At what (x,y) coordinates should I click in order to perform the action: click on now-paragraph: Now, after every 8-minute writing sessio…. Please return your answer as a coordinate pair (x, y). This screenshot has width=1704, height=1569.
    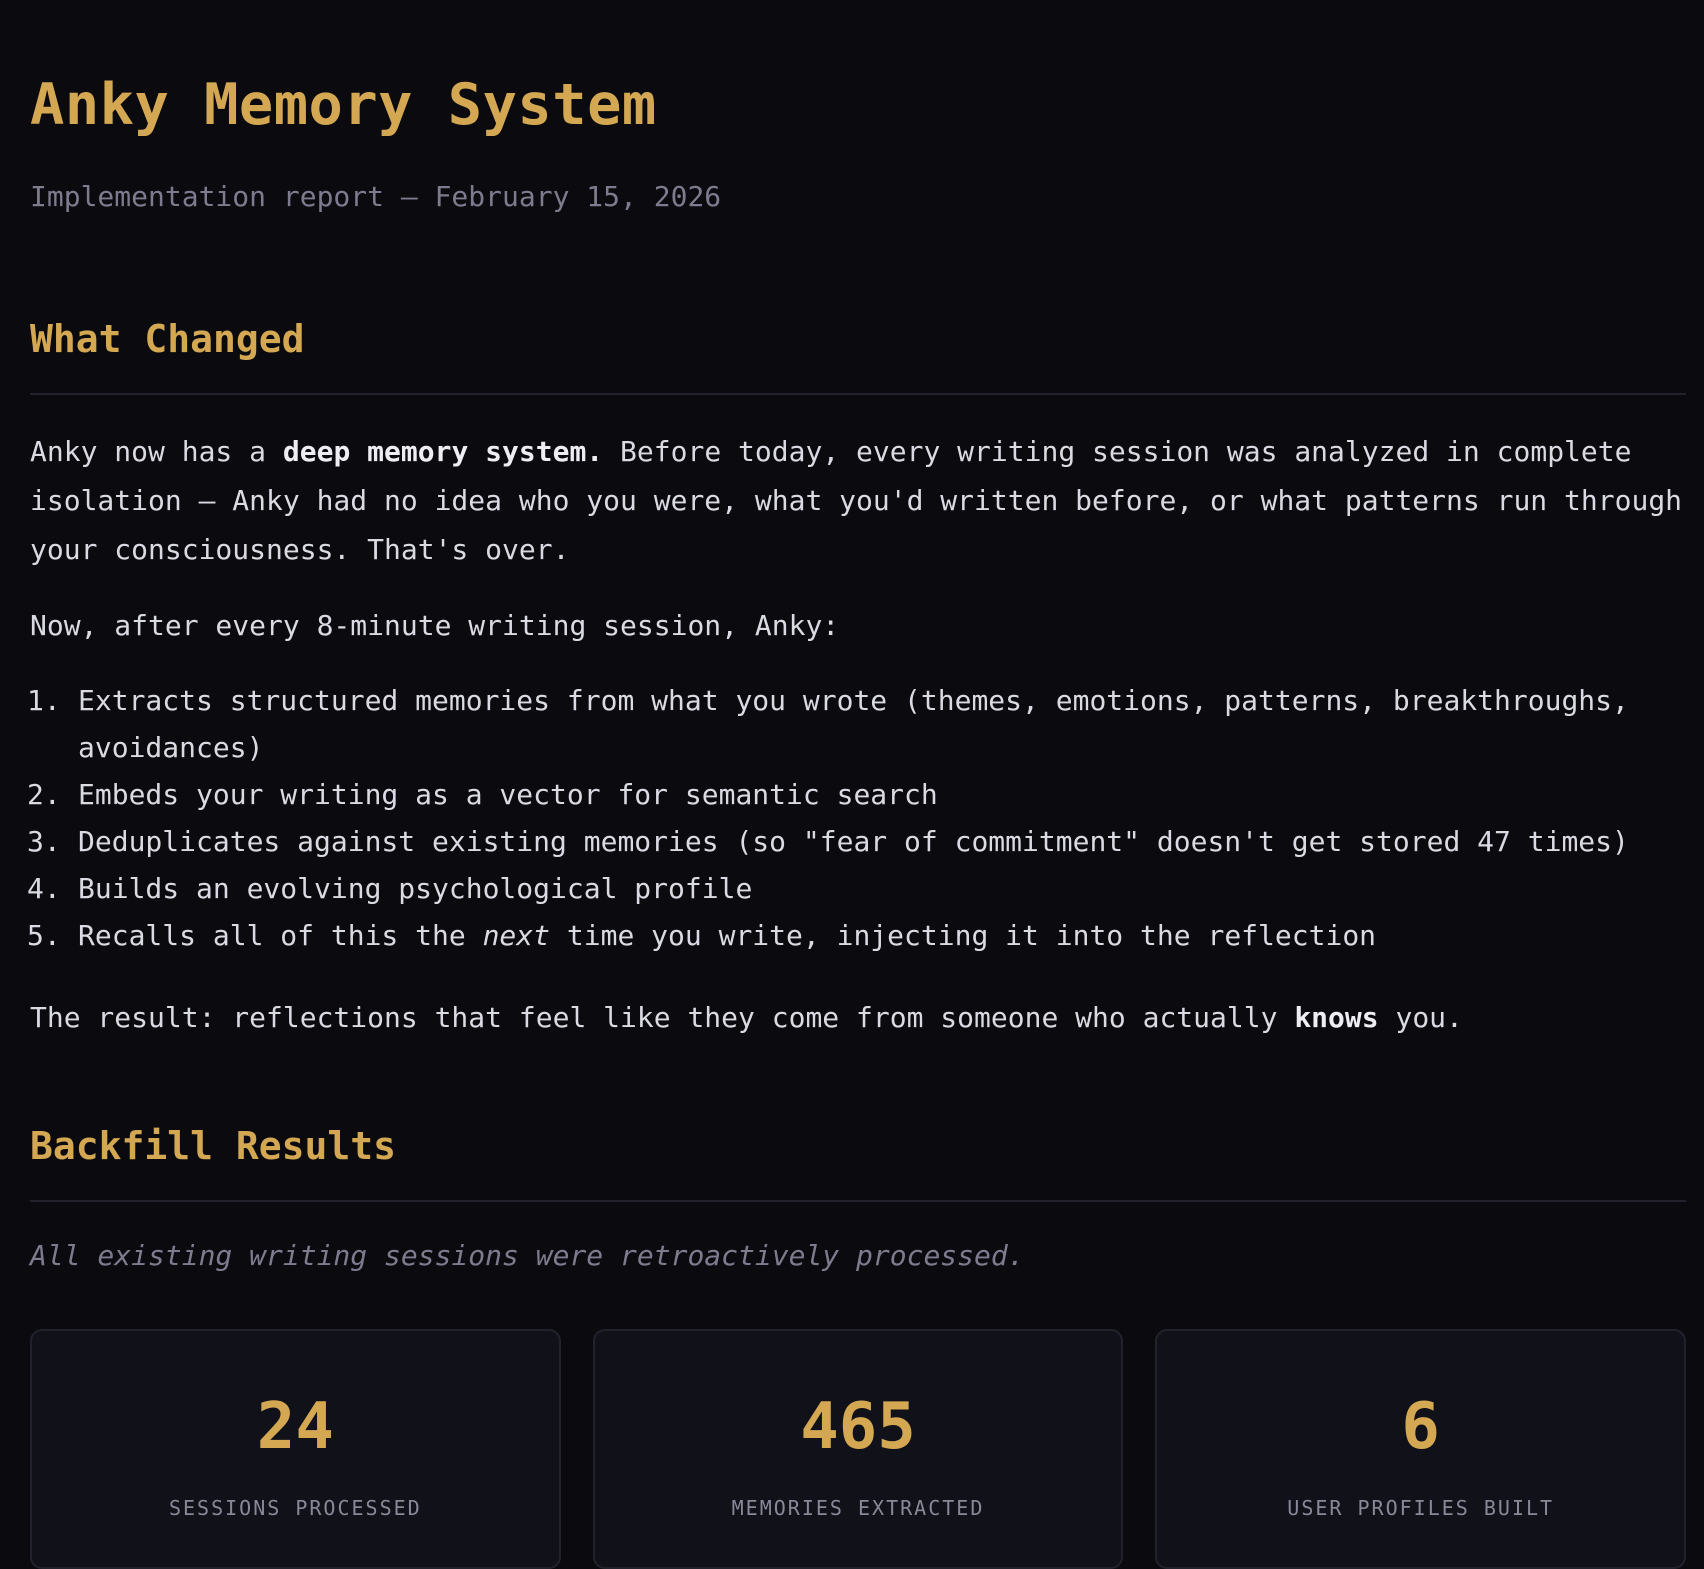
    Looking at the image, I should click on (435, 625).